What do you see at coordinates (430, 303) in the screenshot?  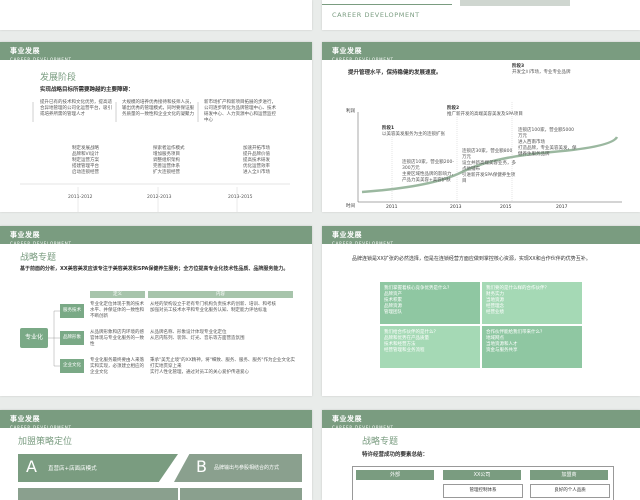 I see `grid-cell: 我们掌握着核心竞争优势是什么？ 品牌资产 技术积累 品牌资源 管理团队` at bounding box center [430, 303].